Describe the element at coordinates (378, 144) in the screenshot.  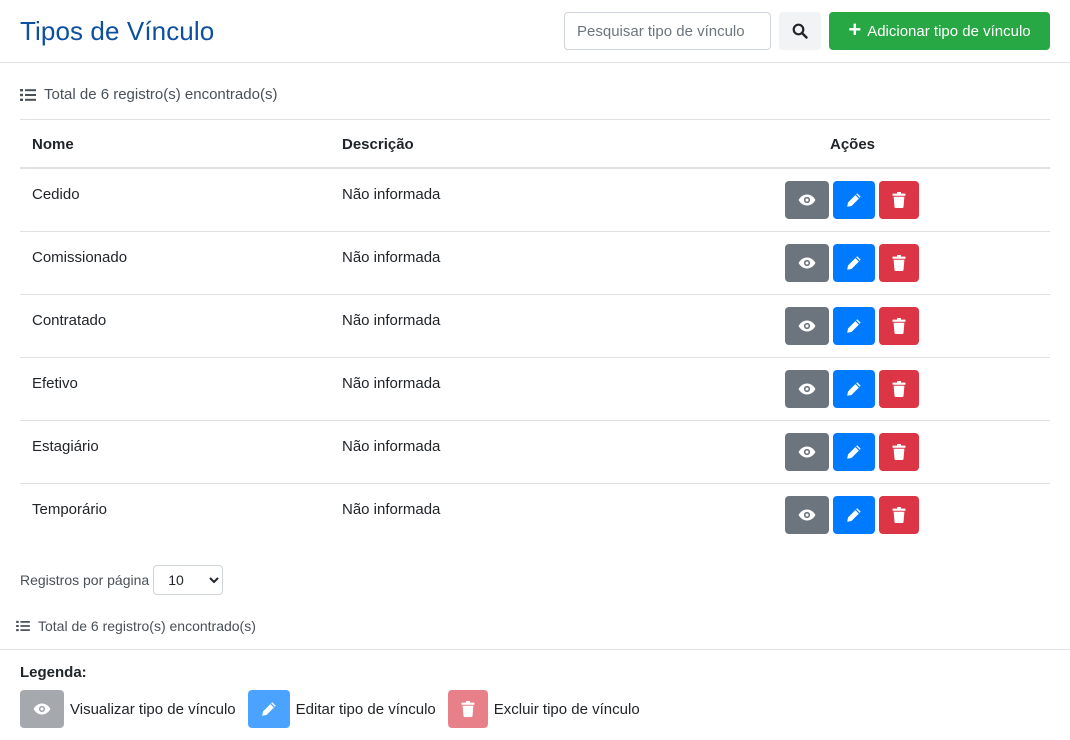
I see `column-header-descricao: Descrição` at that location.